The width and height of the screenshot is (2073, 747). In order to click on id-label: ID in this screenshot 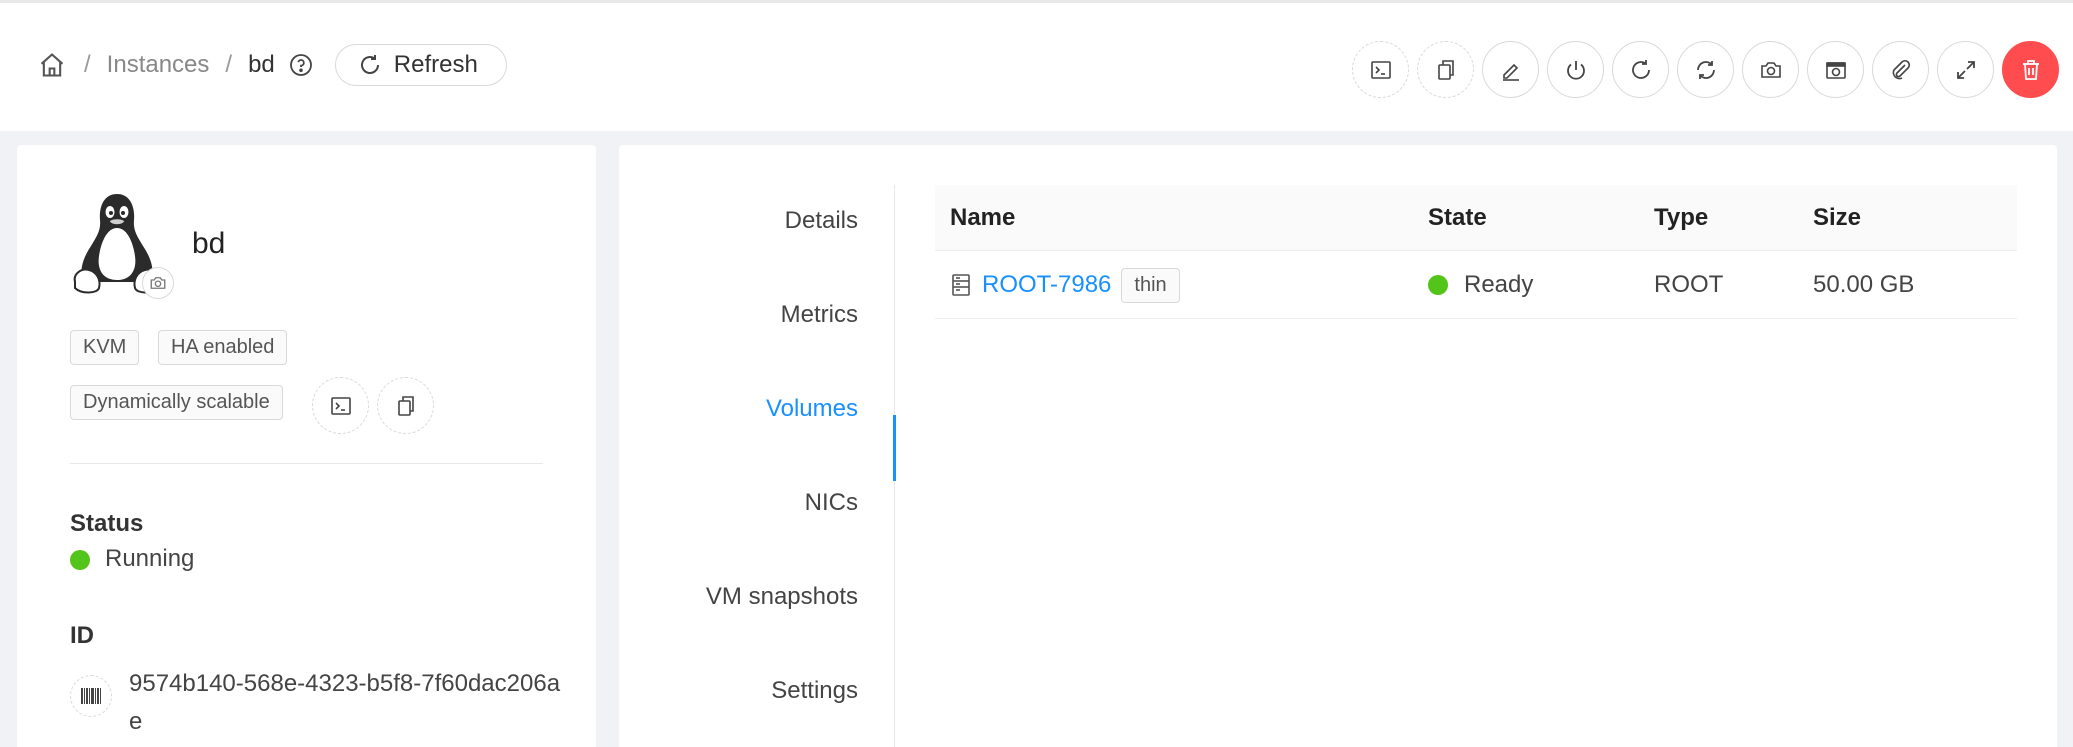, I will do `click(82, 635)`.